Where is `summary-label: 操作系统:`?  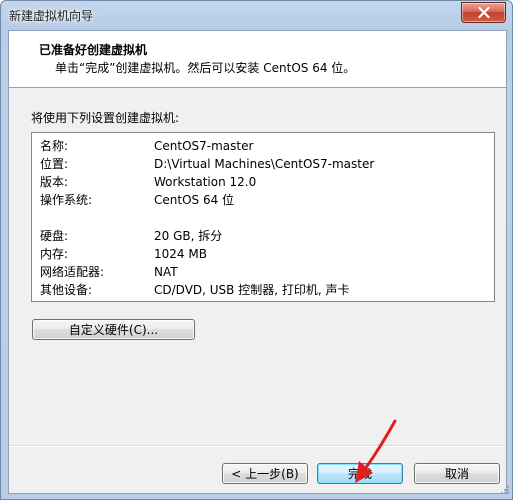
summary-label: 操作系统: is located at coordinates (66, 200).